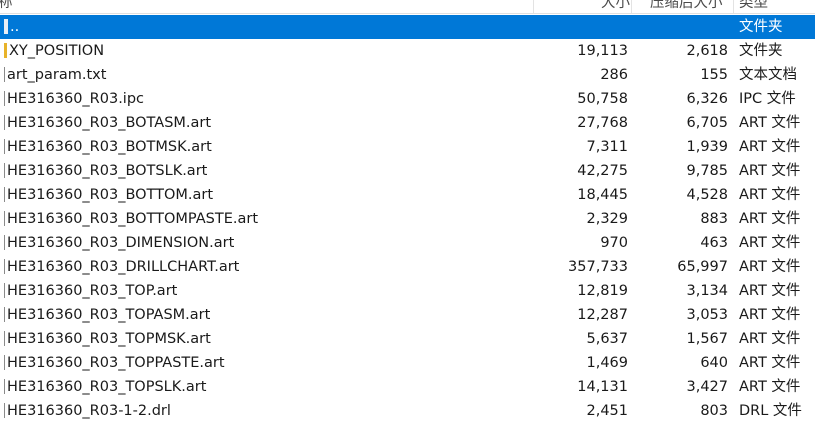  I want to click on file-row: art_param.txt 286 155 文本文档, so click(407, 75).